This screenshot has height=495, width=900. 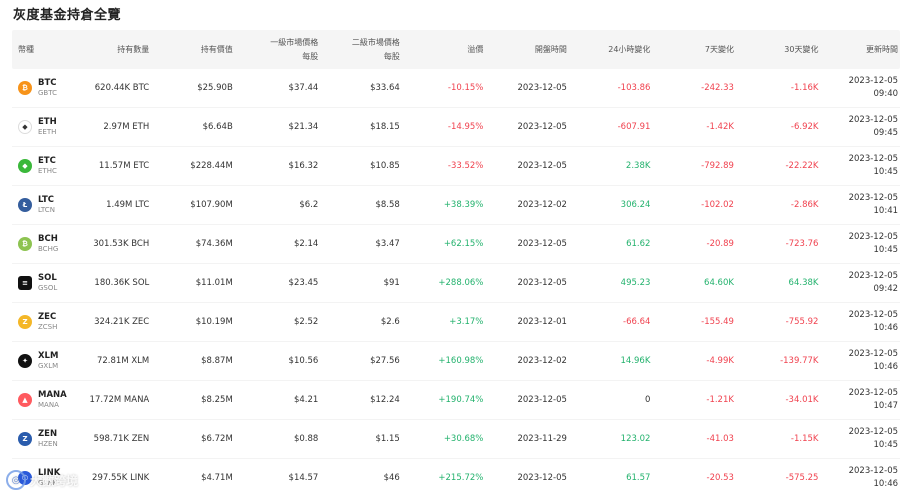 I want to click on secondary-price-cell: $1.15, so click(x=387, y=439).